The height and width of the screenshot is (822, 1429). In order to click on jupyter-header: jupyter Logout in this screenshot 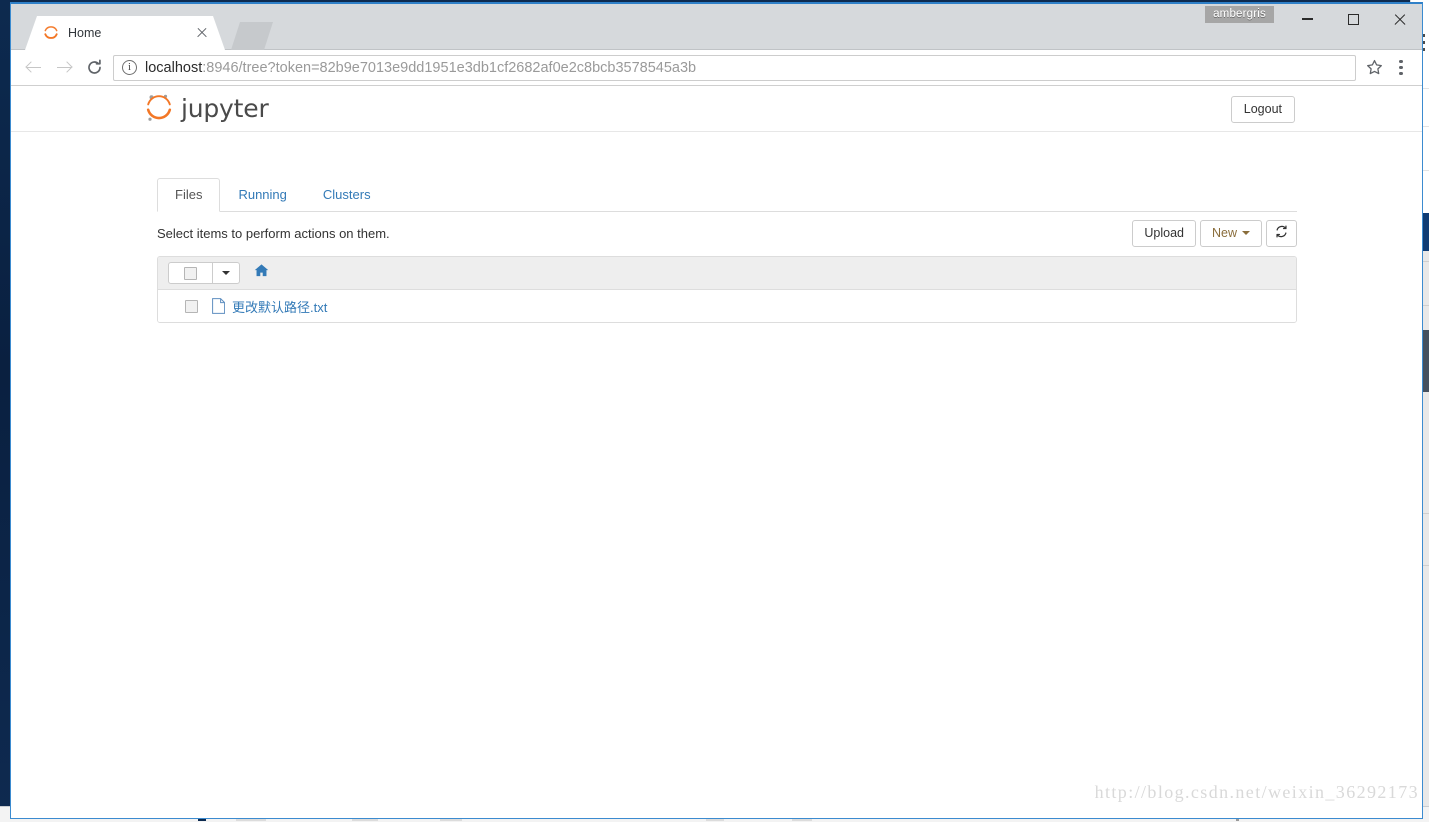, I will do `click(716, 109)`.